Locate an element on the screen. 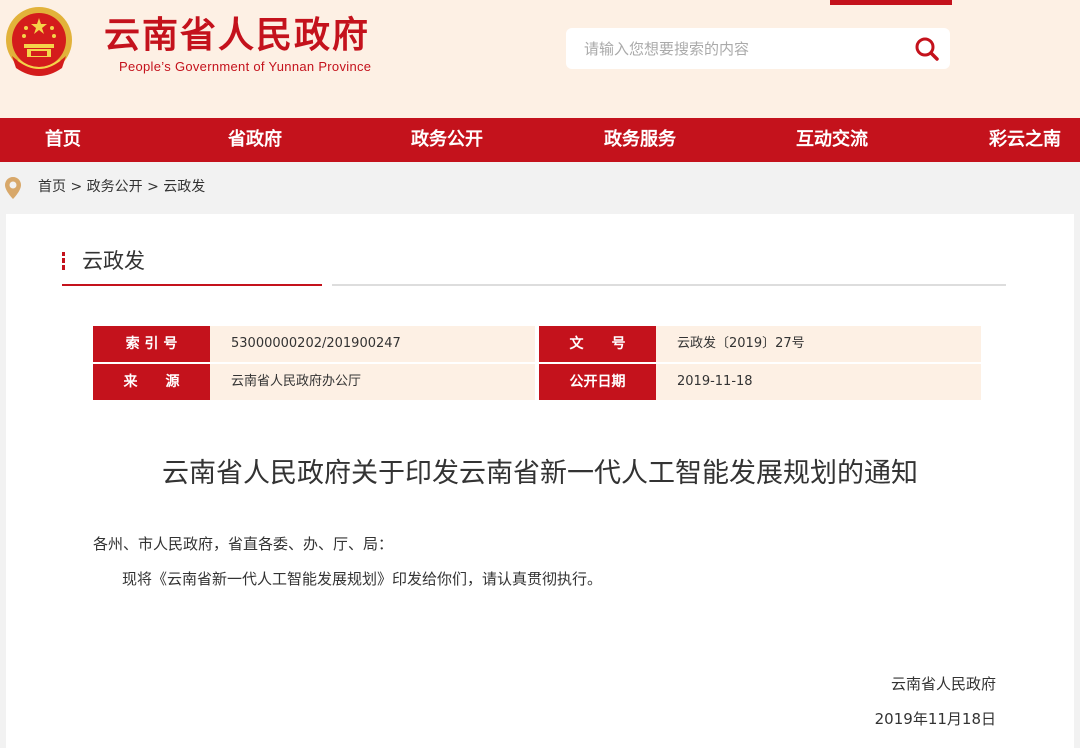 The image size is (1080, 748). breadcrumb-link-home: 首页 is located at coordinates (52, 187).